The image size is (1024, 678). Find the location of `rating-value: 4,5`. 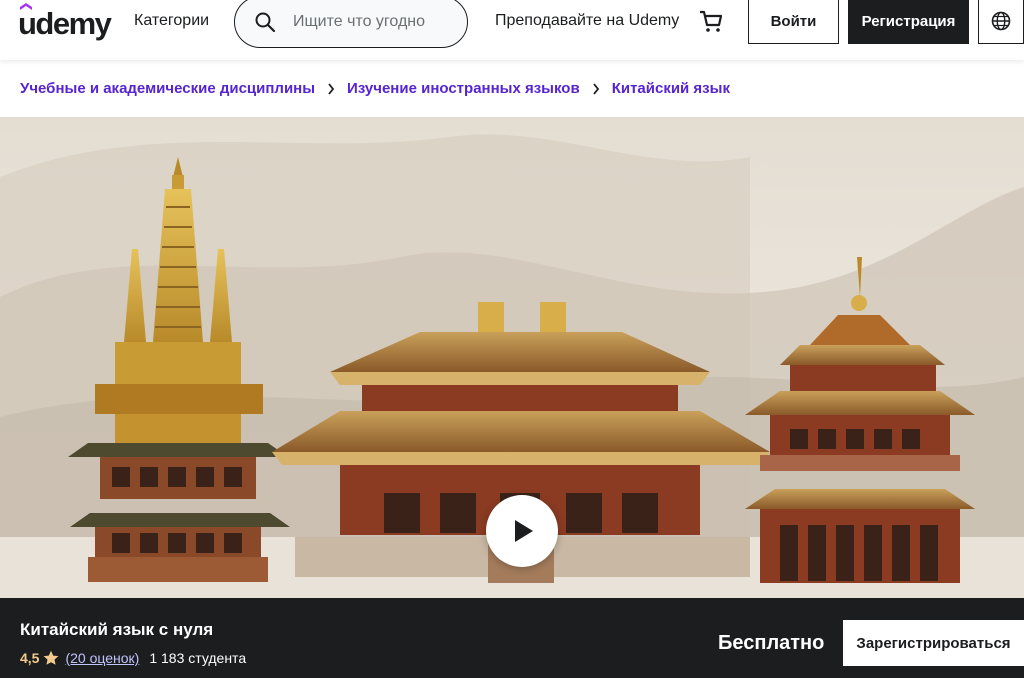

rating-value: 4,5 is located at coordinates (30, 658).